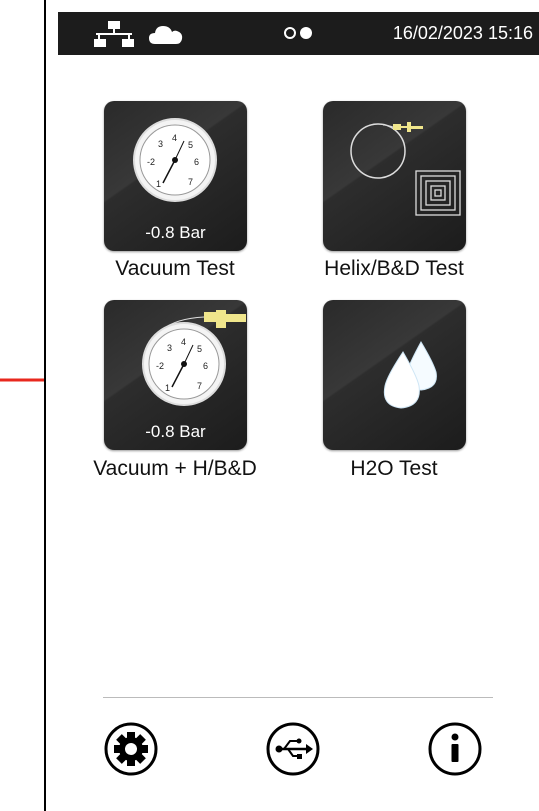 This screenshot has width=539, height=811. I want to click on vacuum-test-label: Vacuum Test, so click(175, 269).